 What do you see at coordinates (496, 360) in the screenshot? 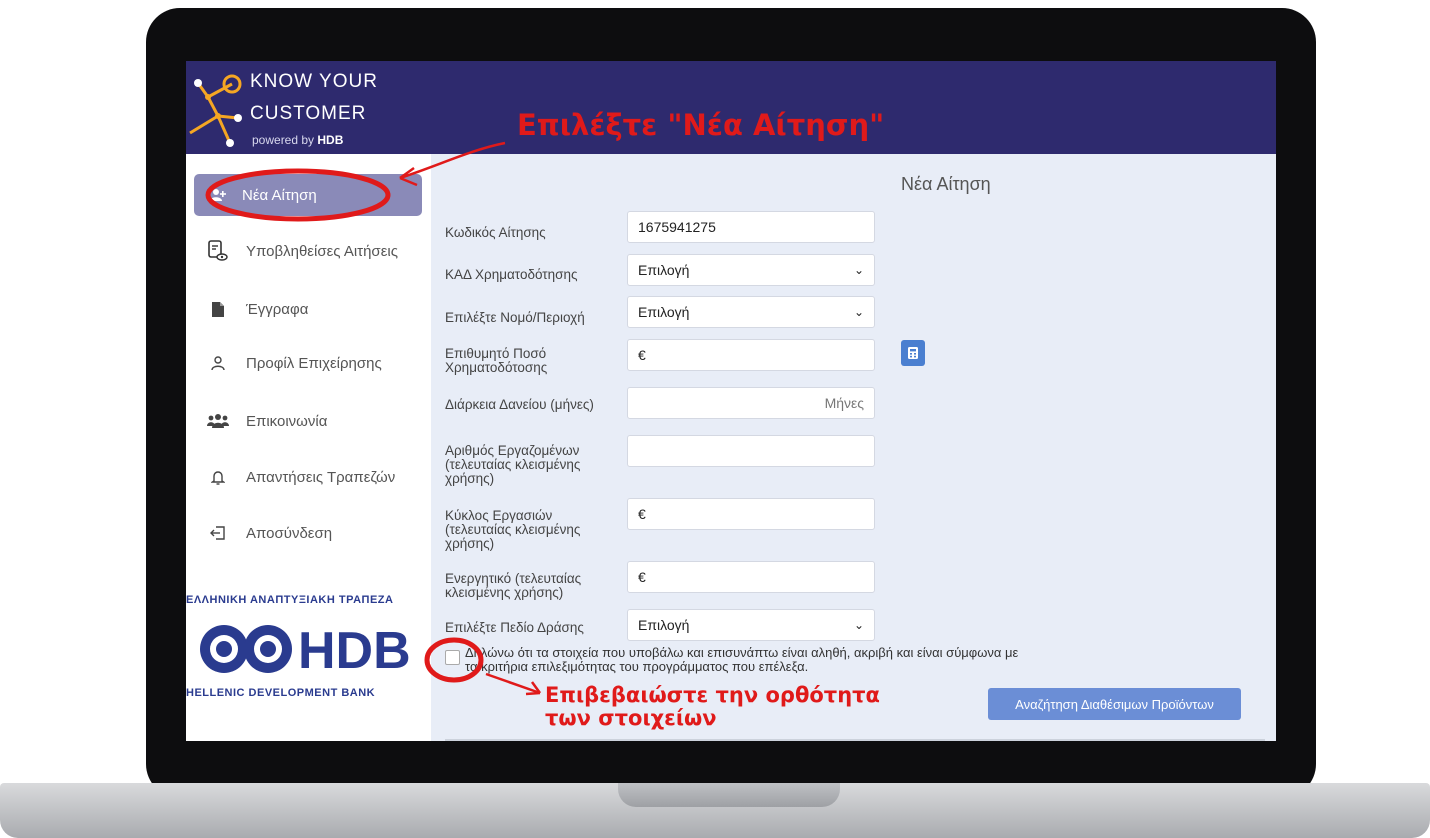
I see `amount-label: Επιθυμητό Ποσό Χρηματοδότοσης` at bounding box center [496, 360].